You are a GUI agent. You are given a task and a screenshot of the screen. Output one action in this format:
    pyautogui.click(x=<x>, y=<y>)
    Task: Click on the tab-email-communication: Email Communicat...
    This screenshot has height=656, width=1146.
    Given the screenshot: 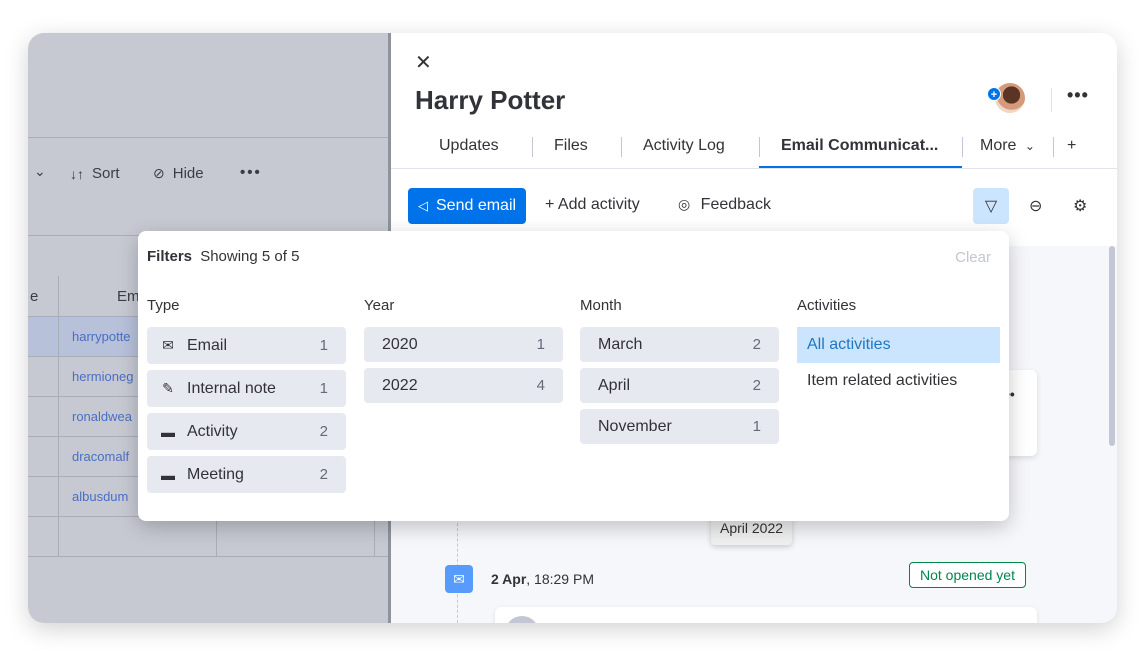 What is the action you would take?
    pyautogui.click(x=859, y=146)
    